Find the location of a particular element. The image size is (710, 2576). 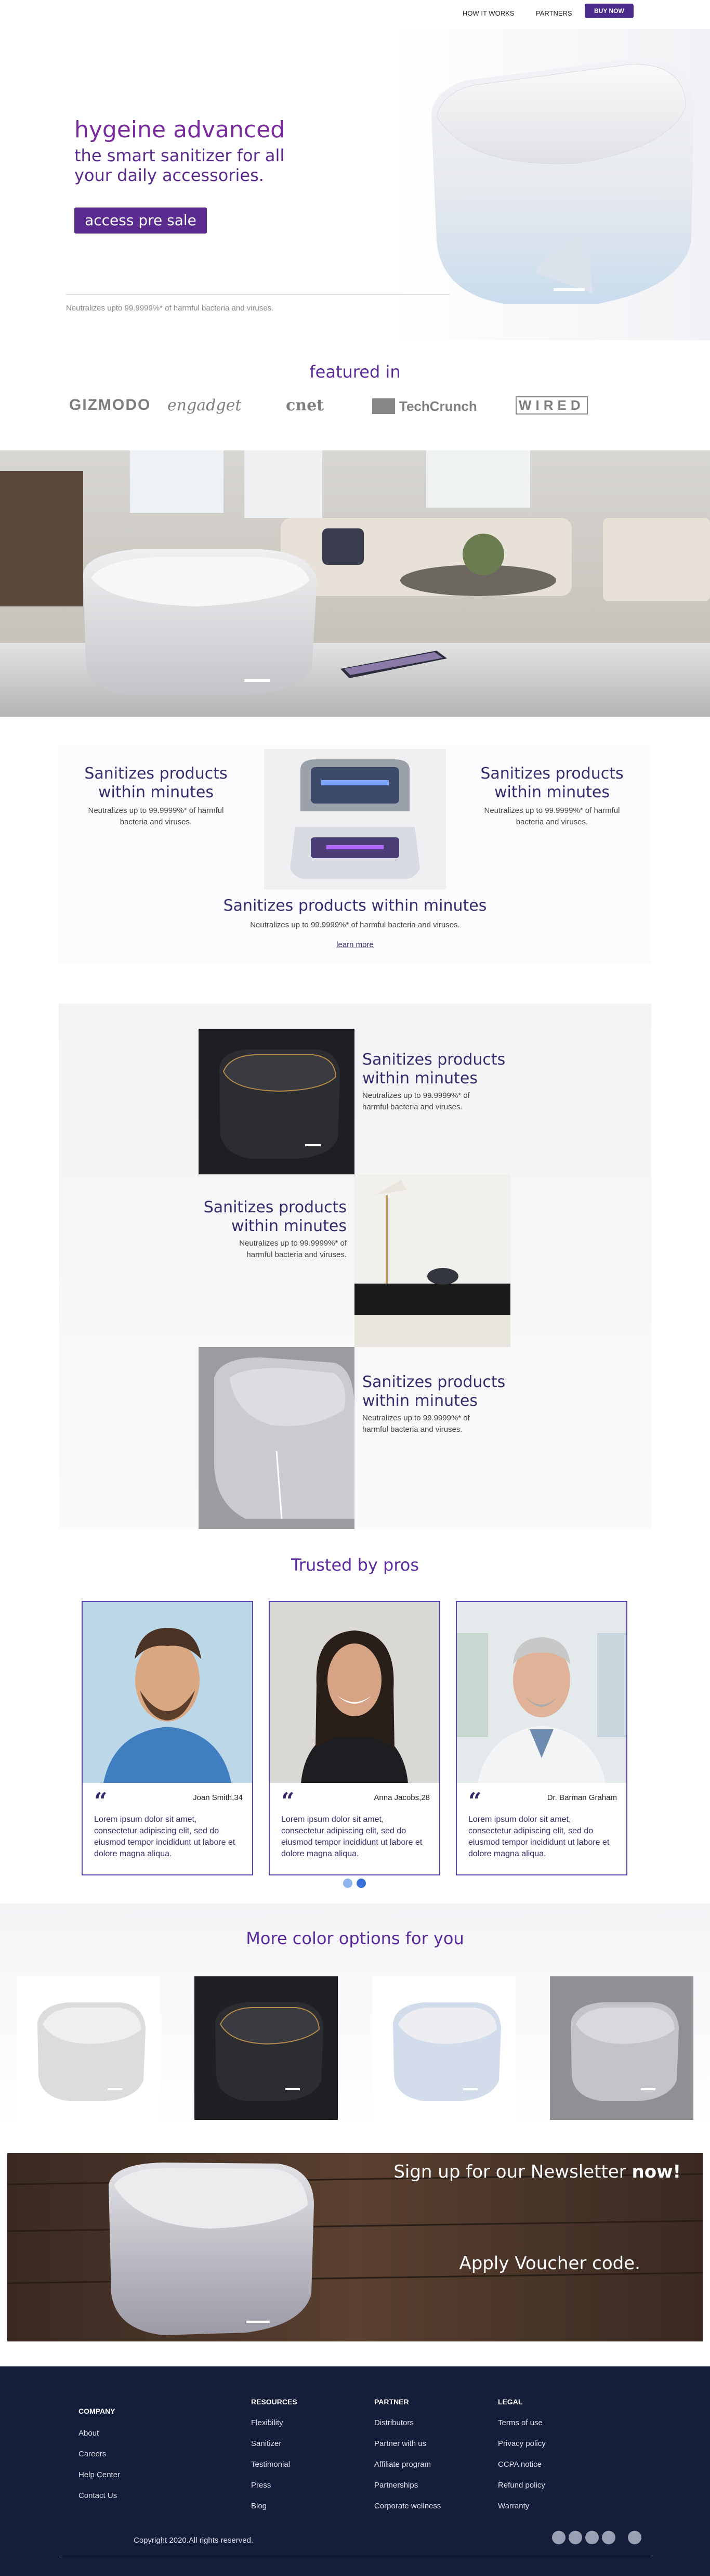

footer-link-partnerships: Partnerships is located at coordinates (396, 2486).